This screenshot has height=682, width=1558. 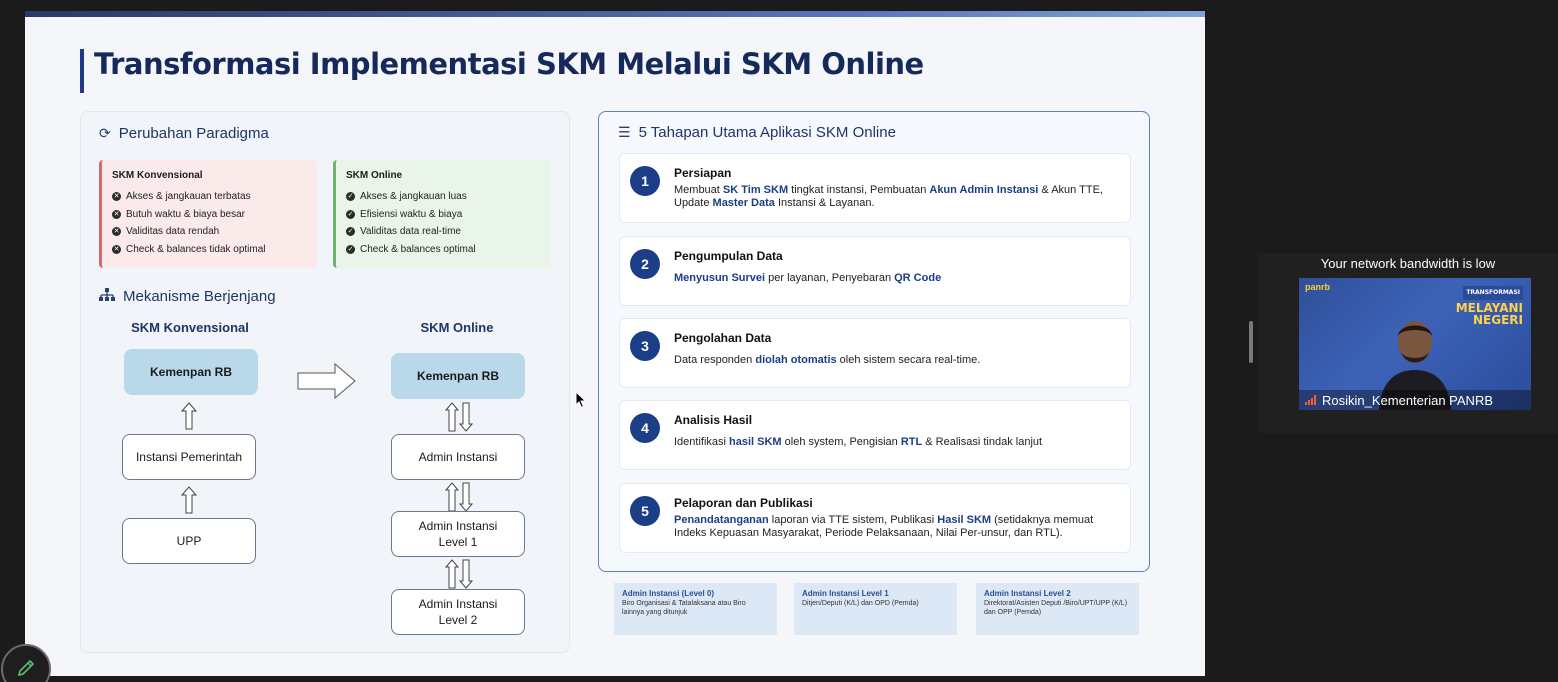 What do you see at coordinates (860, 603) in the screenshot?
I see `legend-desc: Ditjen/Deputi (K/L) dan OPD (Pemda)` at bounding box center [860, 603].